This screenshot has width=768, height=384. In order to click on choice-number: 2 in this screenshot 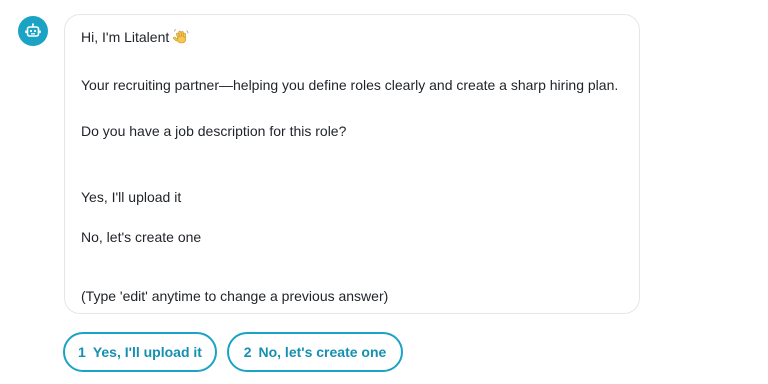, I will do `click(247, 352)`.